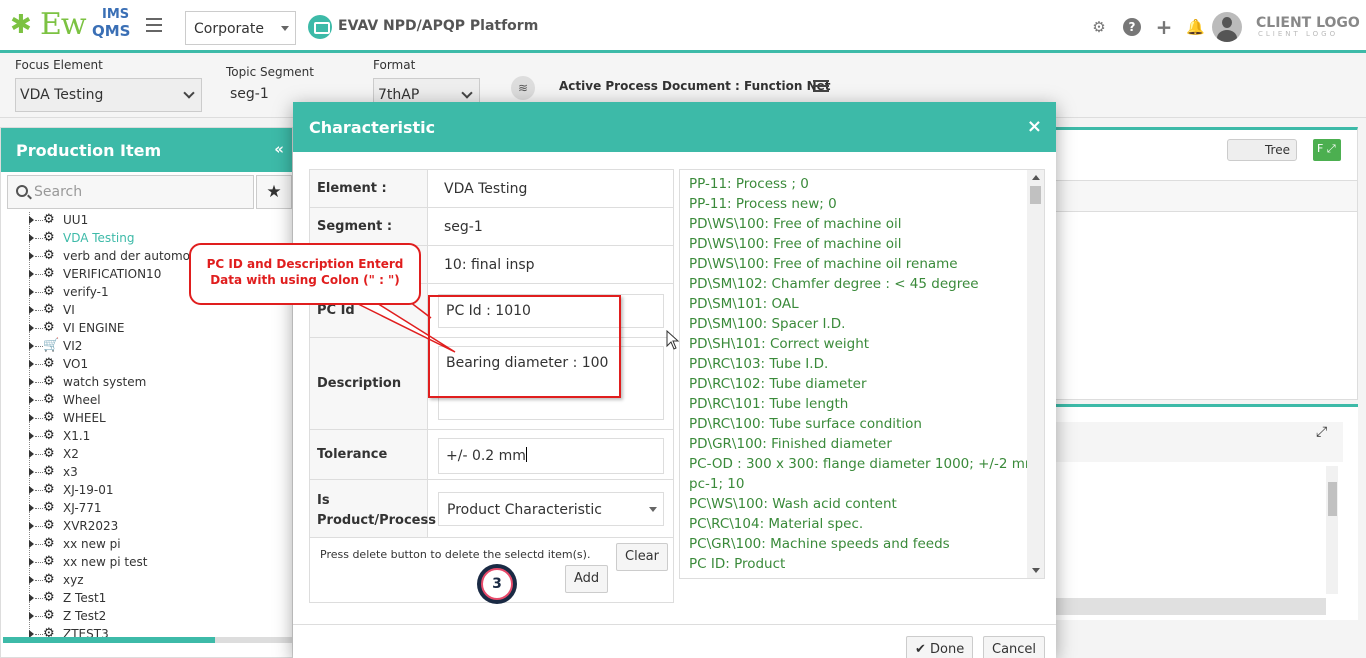  What do you see at coordinates (157, 490) in the screenshot?
I see `tree-item: ⚙ XJ-19-01` at bounding box center [157, 490].